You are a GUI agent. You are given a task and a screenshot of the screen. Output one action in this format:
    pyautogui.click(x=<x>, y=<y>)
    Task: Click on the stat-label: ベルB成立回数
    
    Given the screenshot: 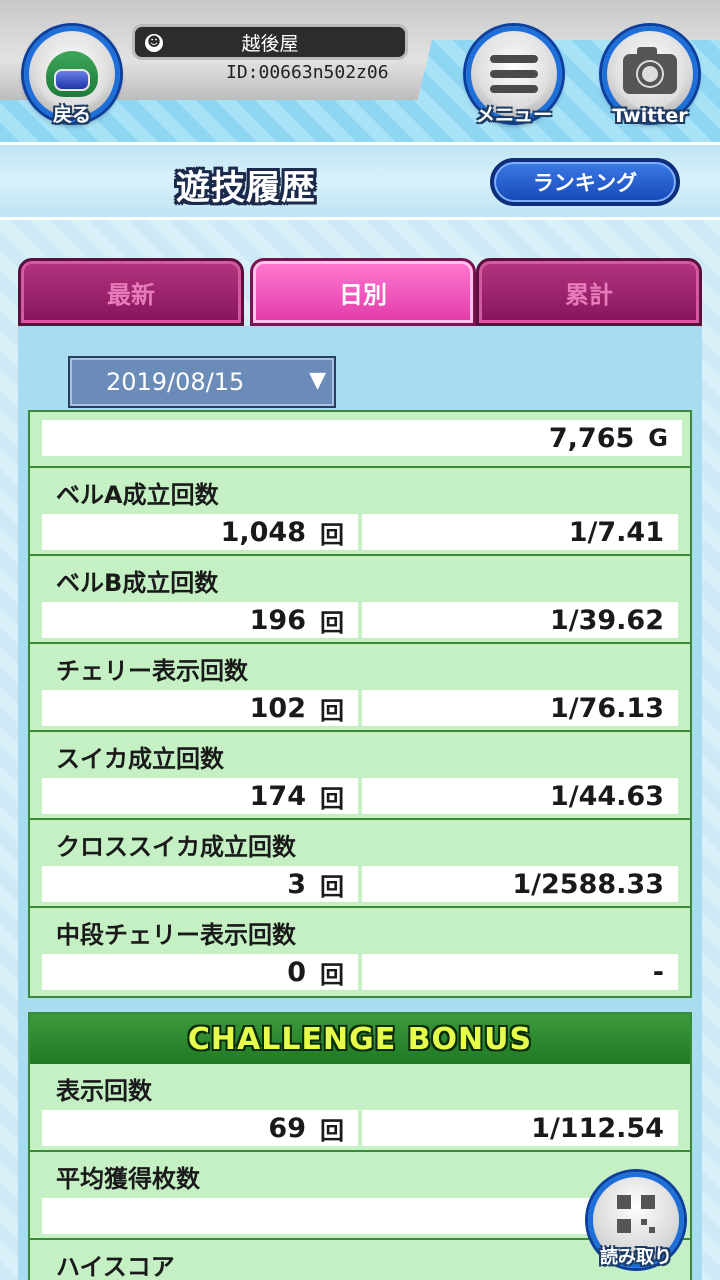 What is the action you would take?
    pyautogui.click(x=137, y=583)
    